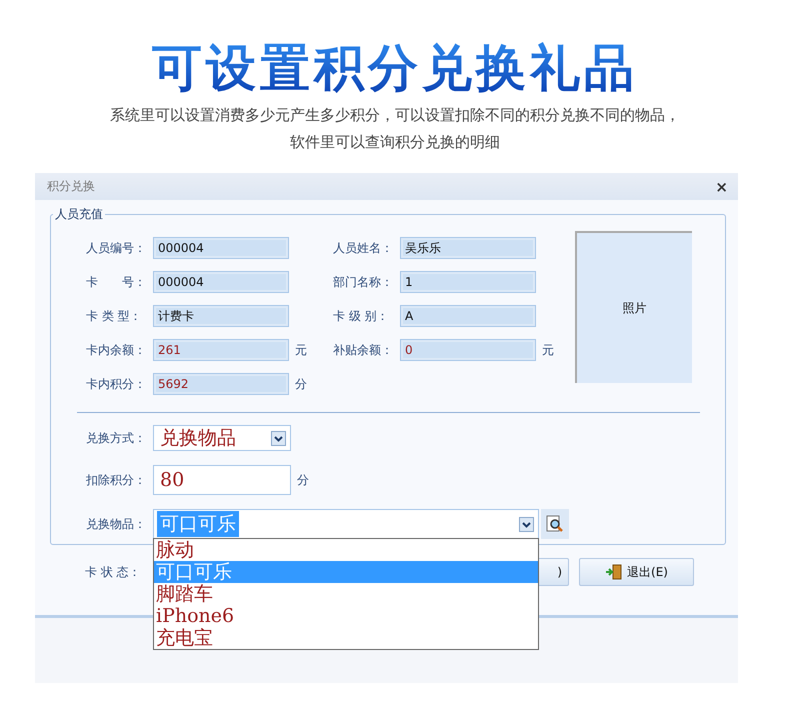  I want to click on group-title: 人员充值, so click(79, 214).